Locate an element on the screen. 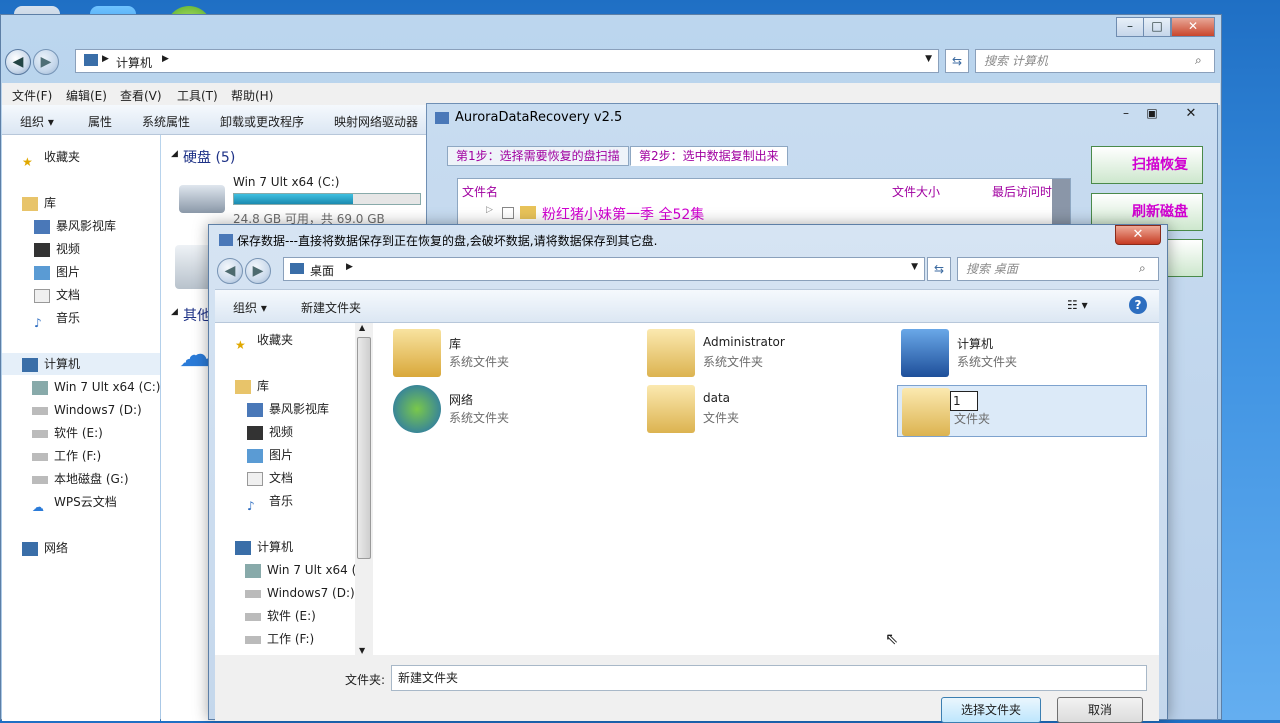 This screenshot has height=723, width=1280. maximize-button: □ is located at coordinates (1157, 27).